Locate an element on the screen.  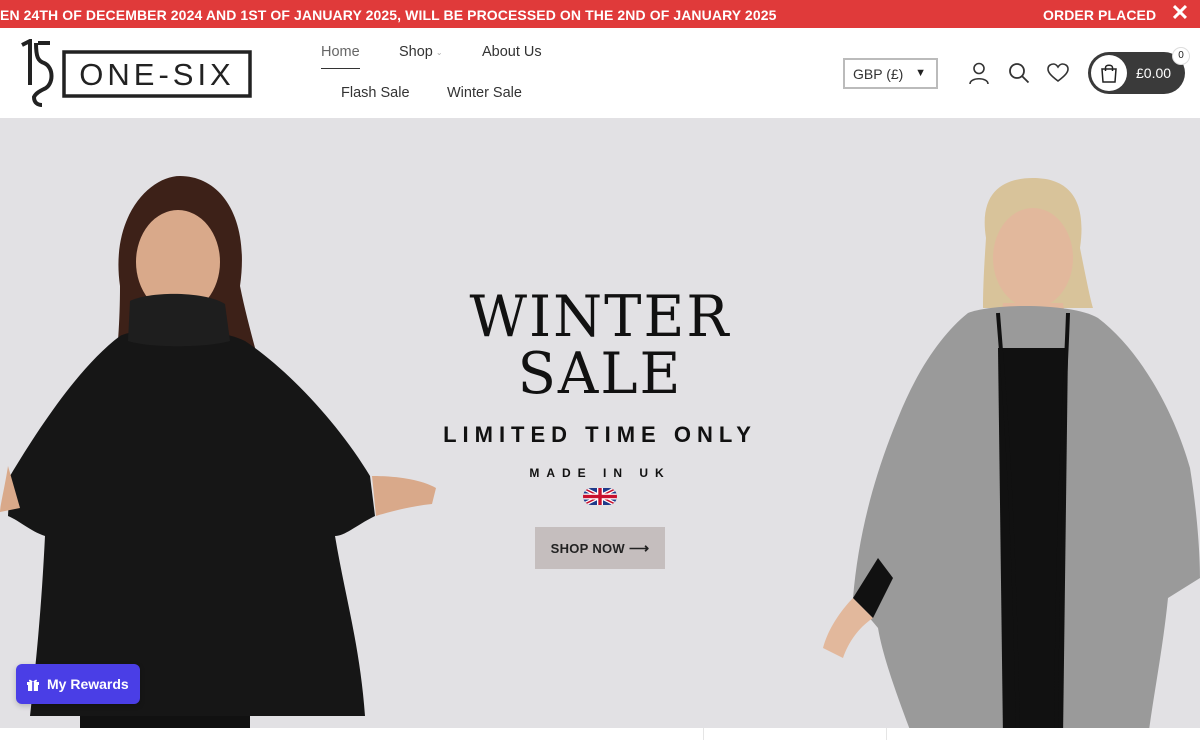
cart-bag-holder is located at coordinates (1109, 73).